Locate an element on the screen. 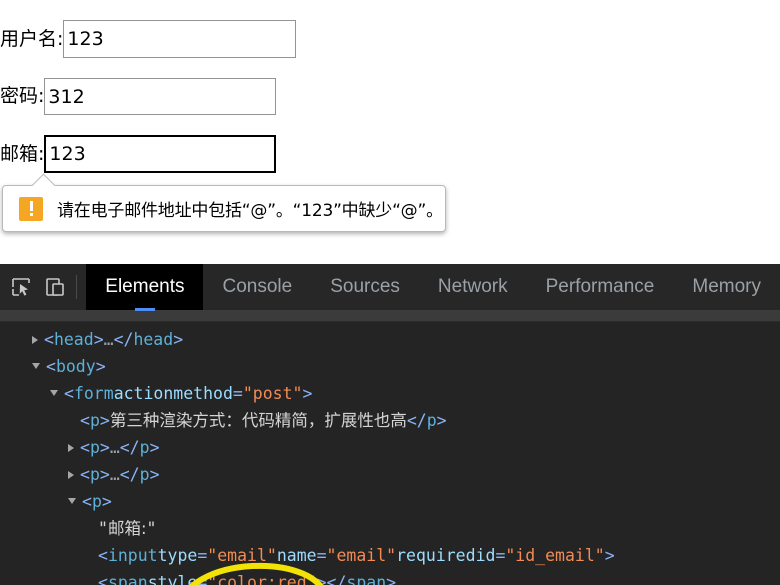 This screenshot has height=585, width=780. username-label: 用户名: is located at coordinates (32, 38).